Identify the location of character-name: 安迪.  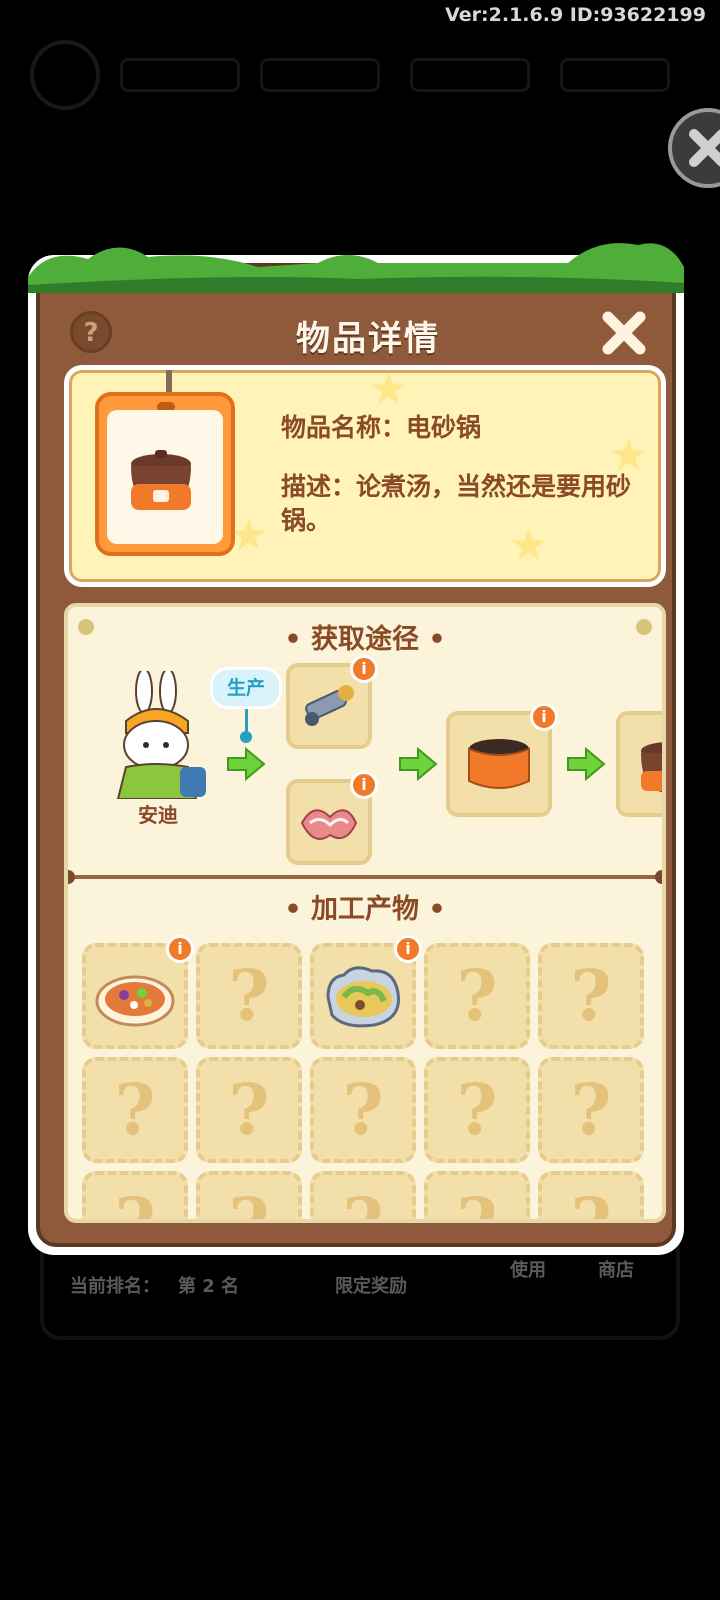
(158, 815).